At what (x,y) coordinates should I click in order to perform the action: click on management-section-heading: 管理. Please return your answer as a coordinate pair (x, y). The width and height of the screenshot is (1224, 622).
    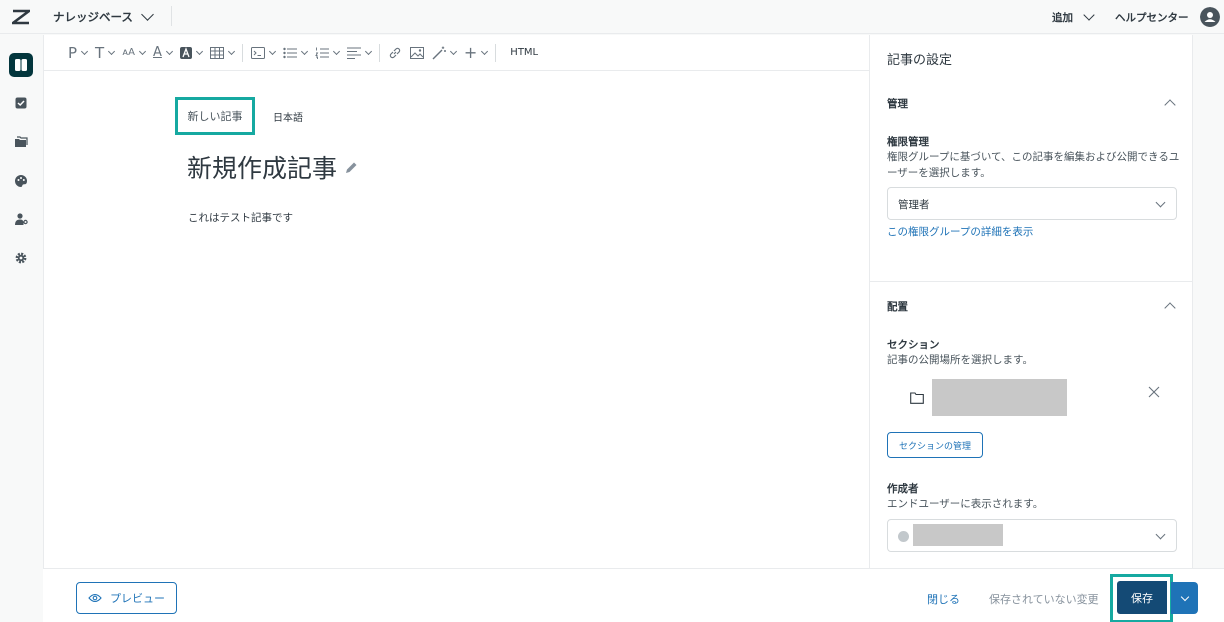
    Looking at the image, I should click on (897, 103).